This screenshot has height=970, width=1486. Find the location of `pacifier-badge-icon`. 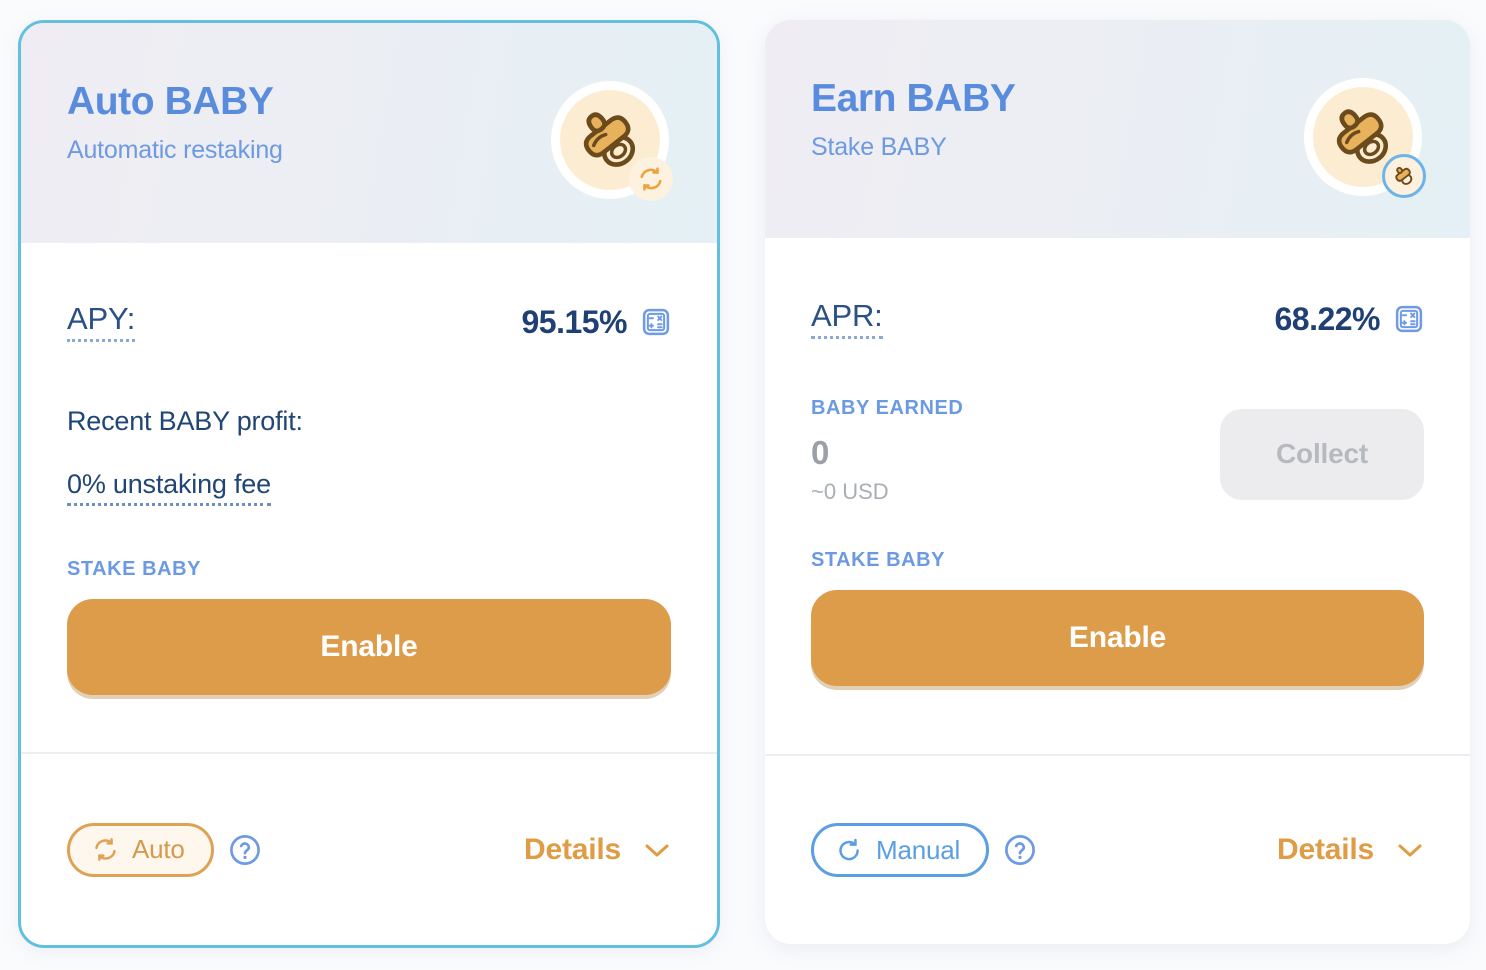

pacifier-badge-icon is located at coordinates (1404, 176).